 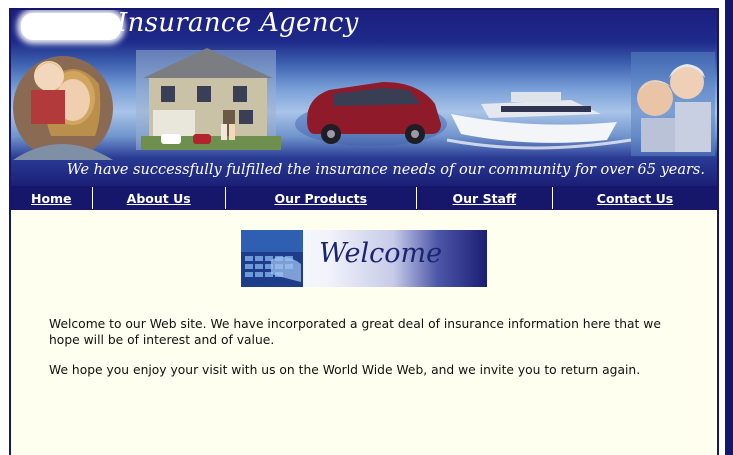 What do you see at coordinates (52, 198) in the screenshot?
I see `nav-home: Home` at bounding box center [52, 198].